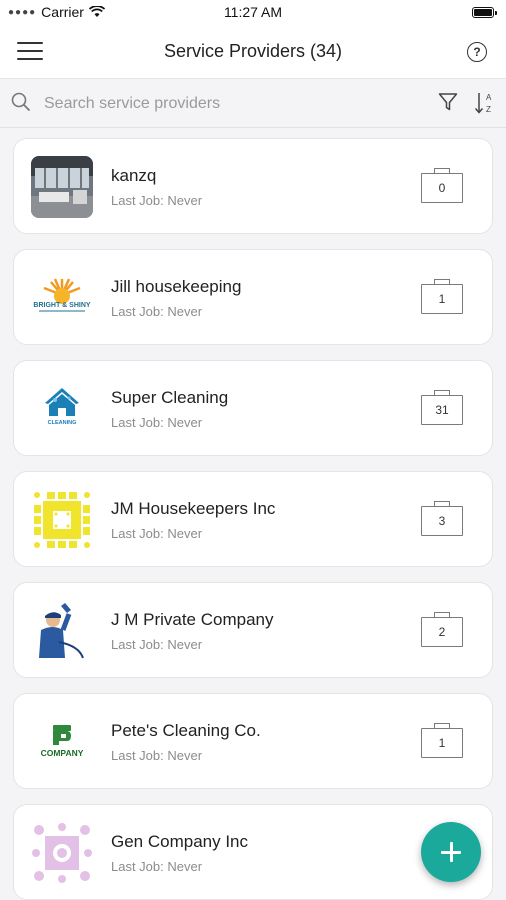  Describe the element at coordinates (62, 853) in the screenshot. I see `pink-pattern-logo` at that location.